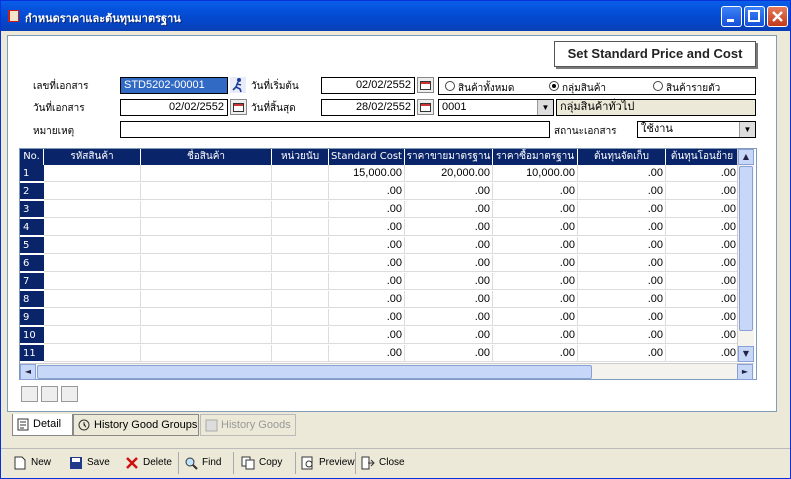 Image resolution: width=791 pixels, height=479 pixels. I want to click on radio-all-goods, so click(450, 86).